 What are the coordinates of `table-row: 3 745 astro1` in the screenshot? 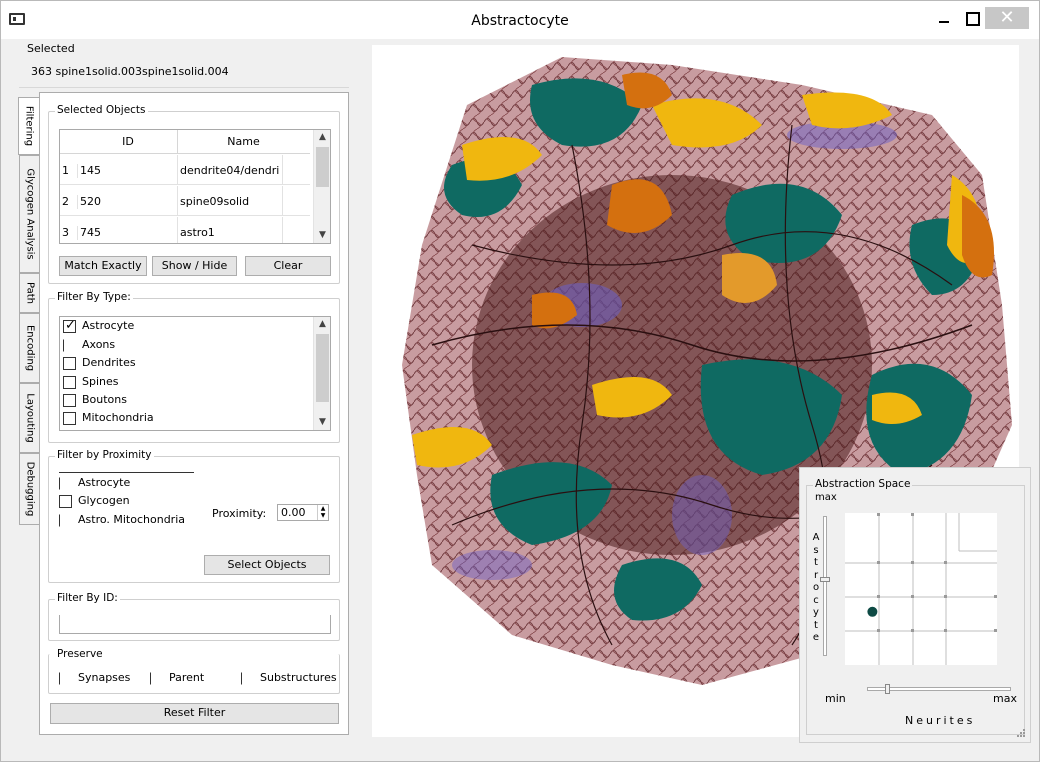 It's located at (185, 230).